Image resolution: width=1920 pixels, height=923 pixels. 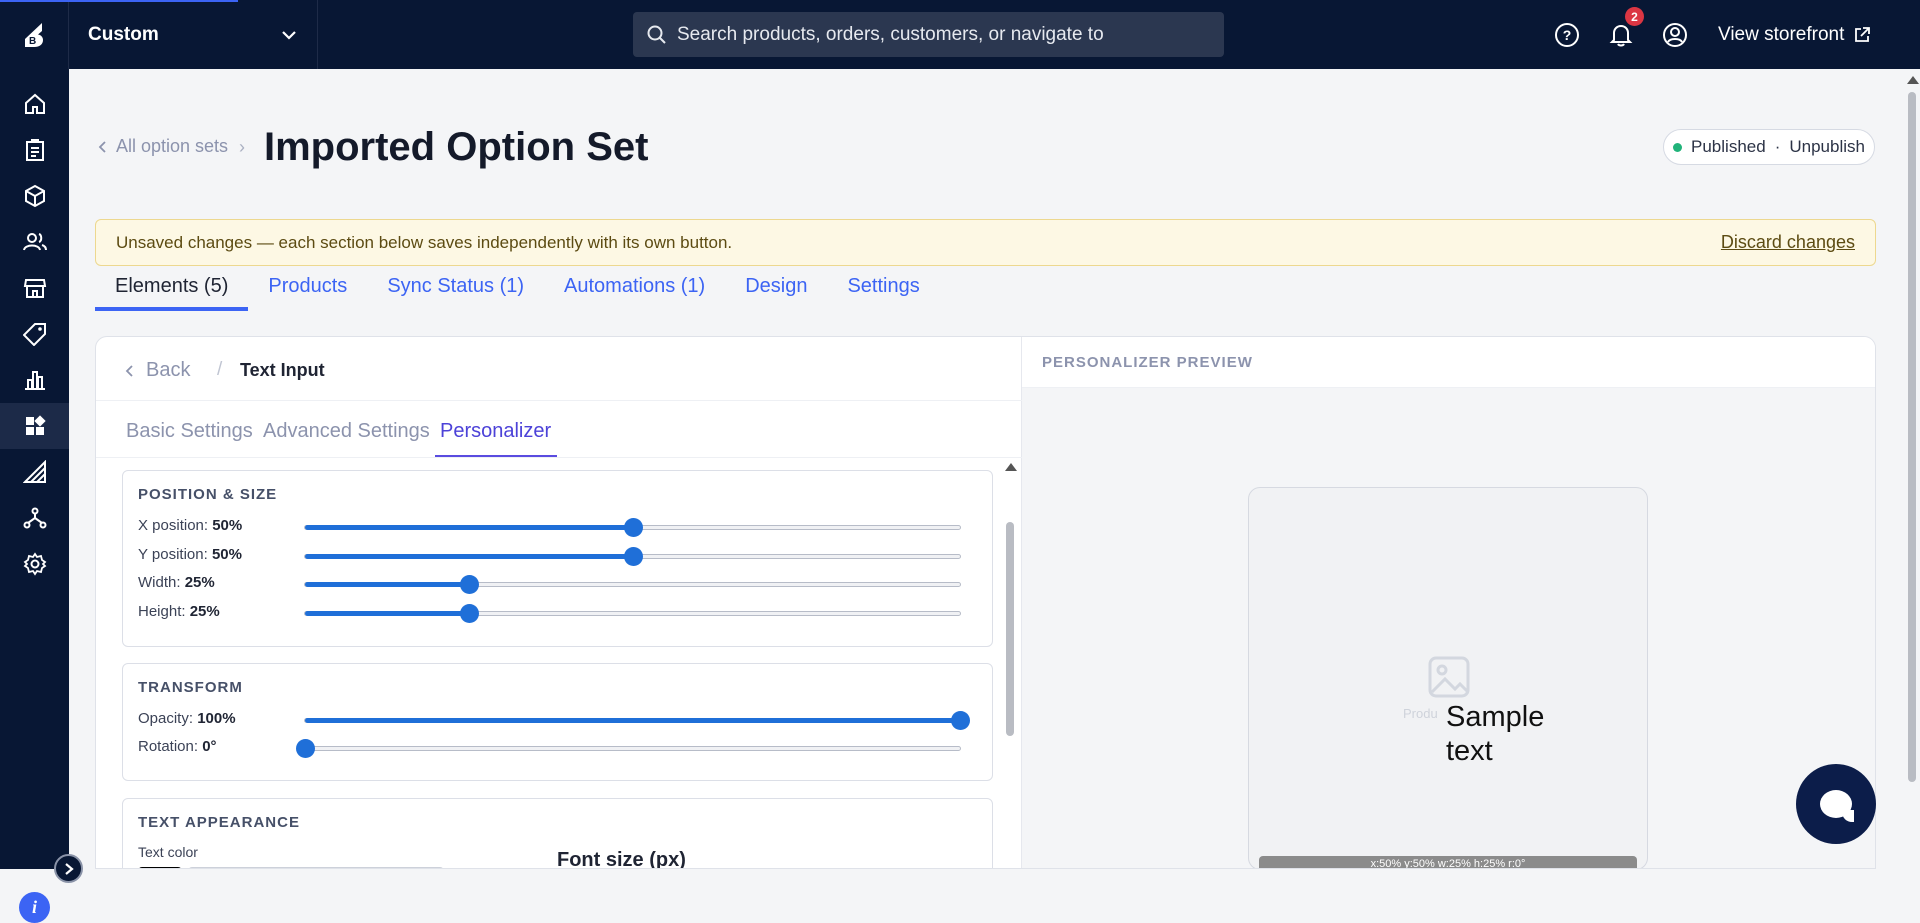 What do you see at coordinates (632, 613) in the screenshot?
I see `height-slider` at bounding box center [632, 613].